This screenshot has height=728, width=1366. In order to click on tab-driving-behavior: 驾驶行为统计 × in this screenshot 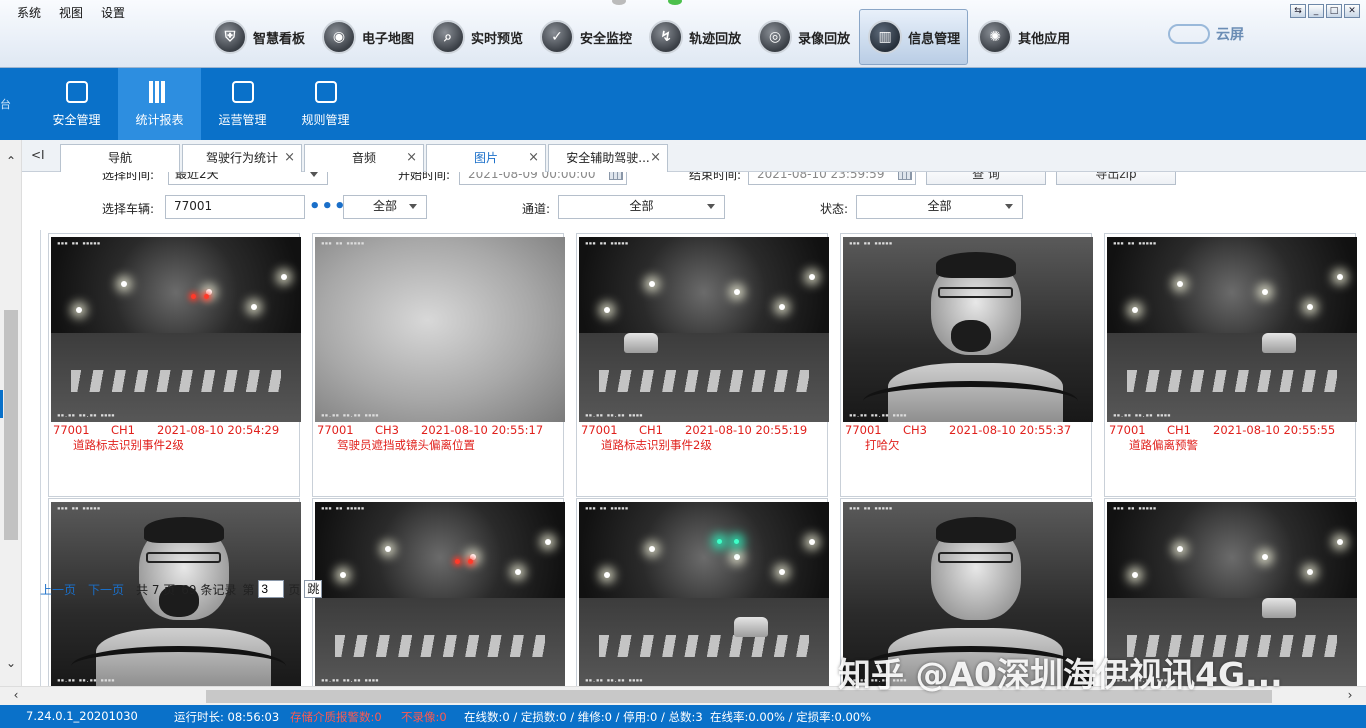, I will do `click(242, 158)`.